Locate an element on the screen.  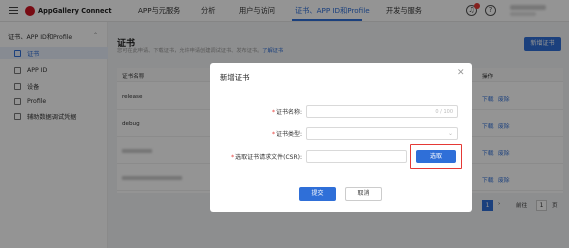
cert-type-label: *证书类型: is located at coordinates (286, 134).